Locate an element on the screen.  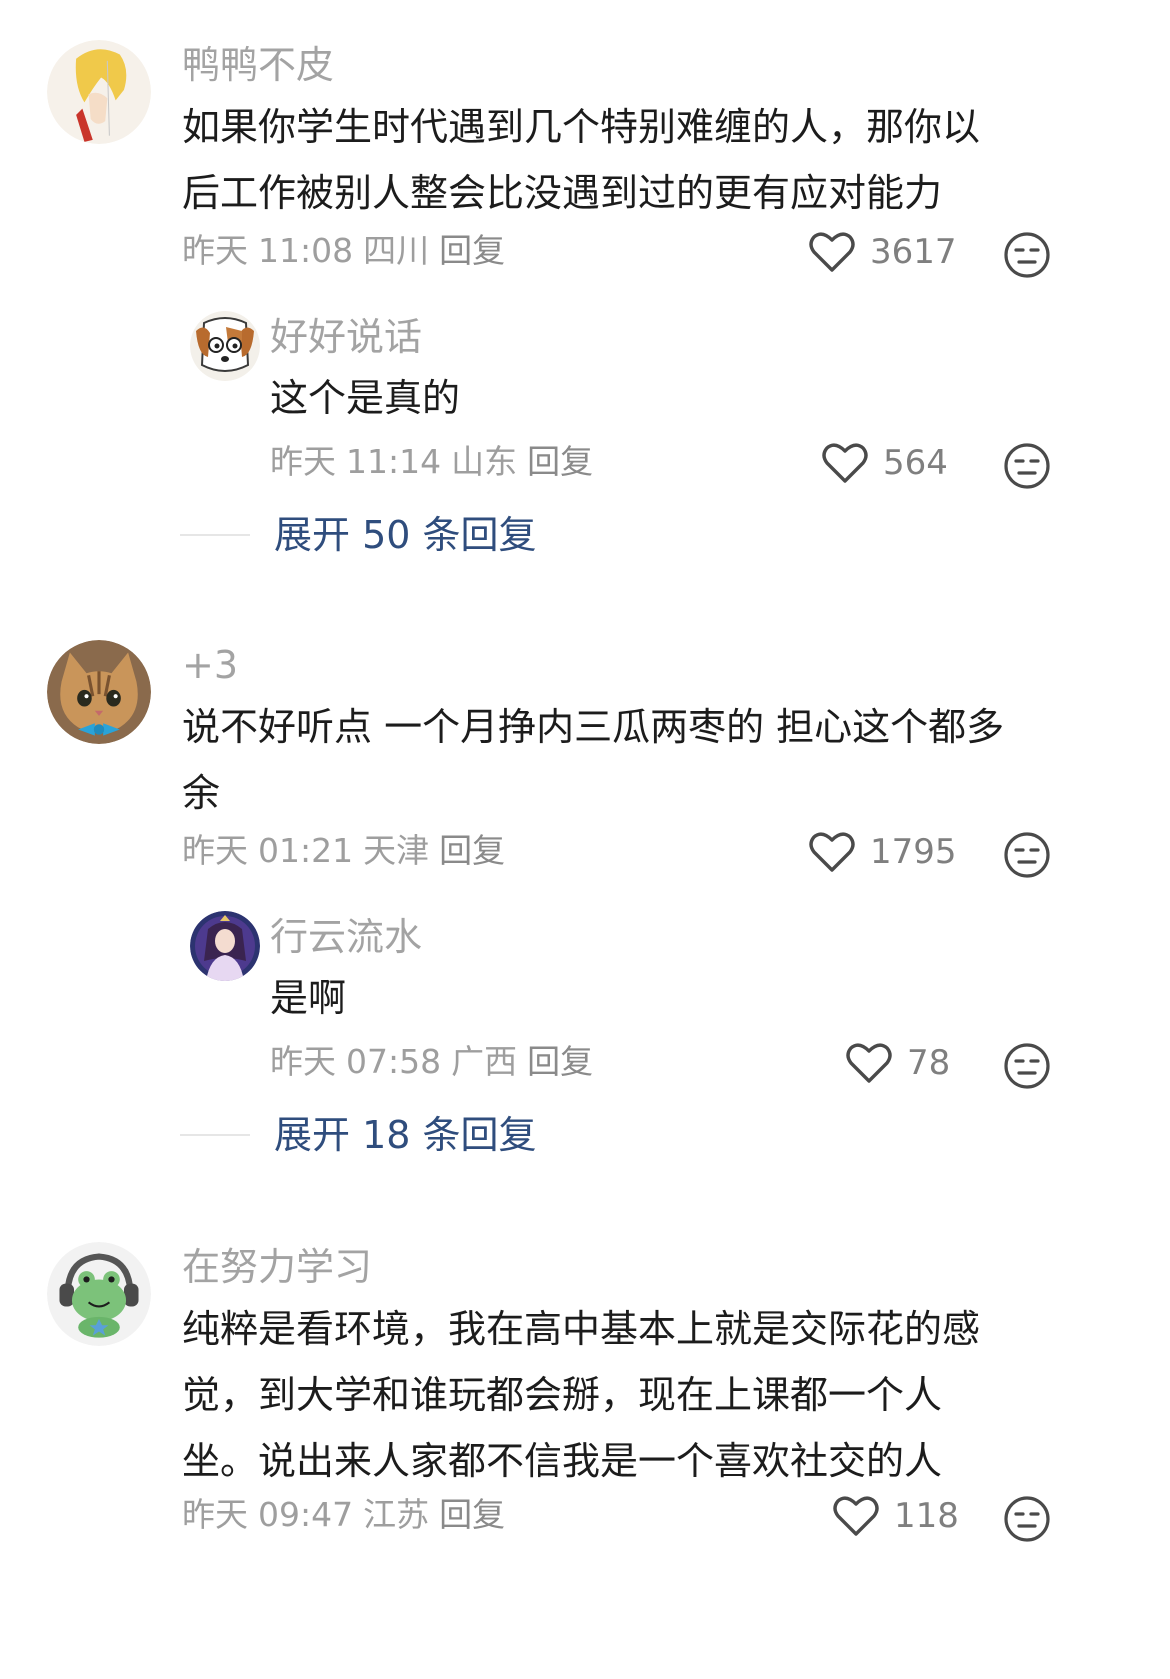
comment-location: 天津 is located at coordinates (396, 850).